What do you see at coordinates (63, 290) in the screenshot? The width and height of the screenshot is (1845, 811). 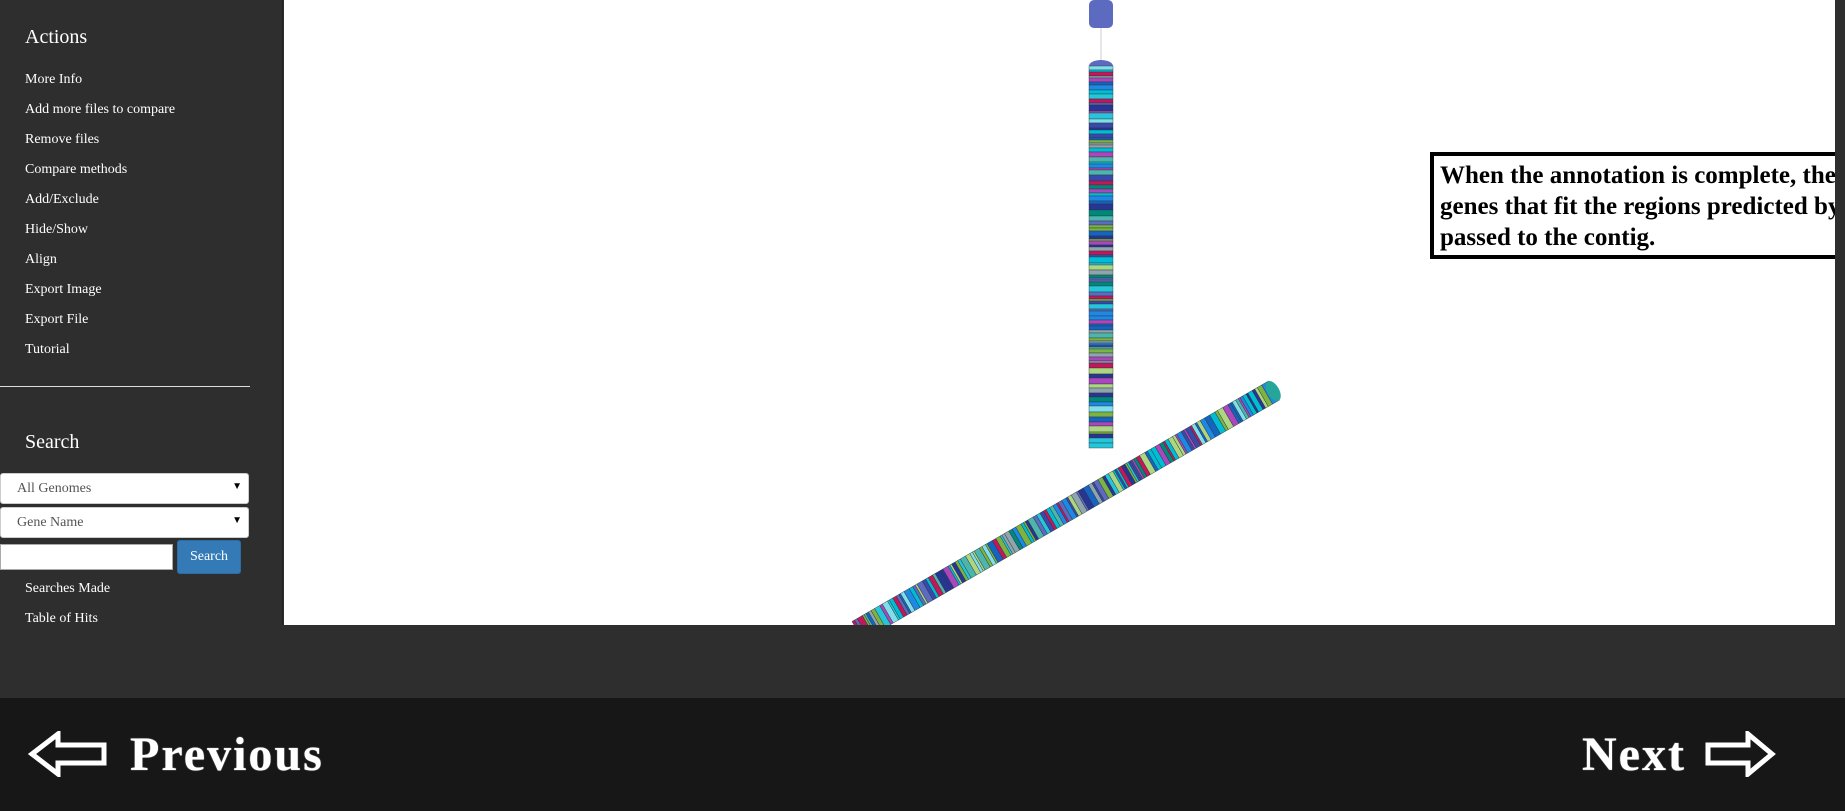 I see `export-image-link: Export Image` at bounding box center [63, 290].